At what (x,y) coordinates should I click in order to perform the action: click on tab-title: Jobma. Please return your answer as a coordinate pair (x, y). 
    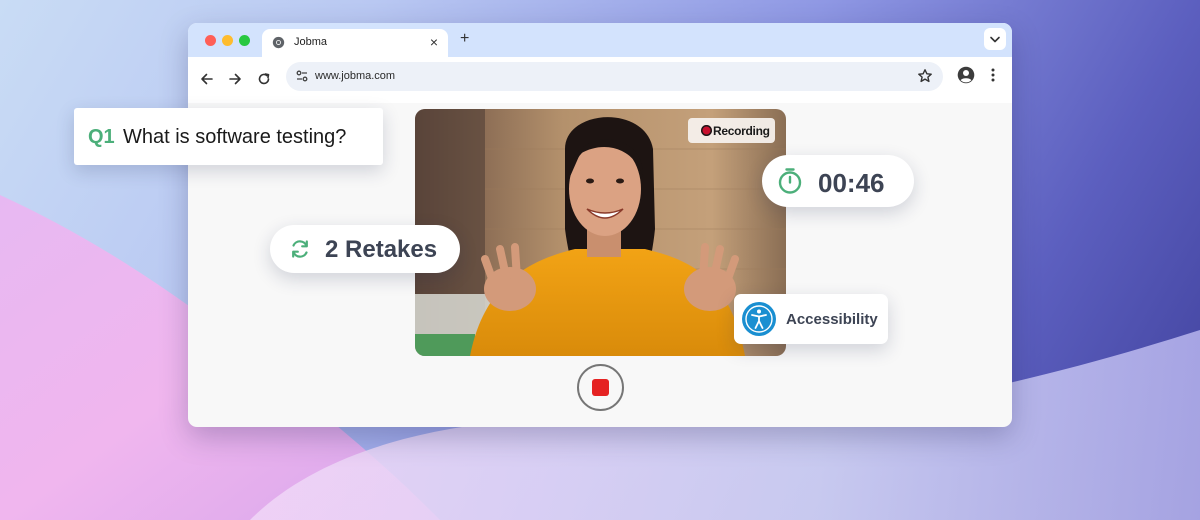
    Looking at the image, I should click on (311, 42).